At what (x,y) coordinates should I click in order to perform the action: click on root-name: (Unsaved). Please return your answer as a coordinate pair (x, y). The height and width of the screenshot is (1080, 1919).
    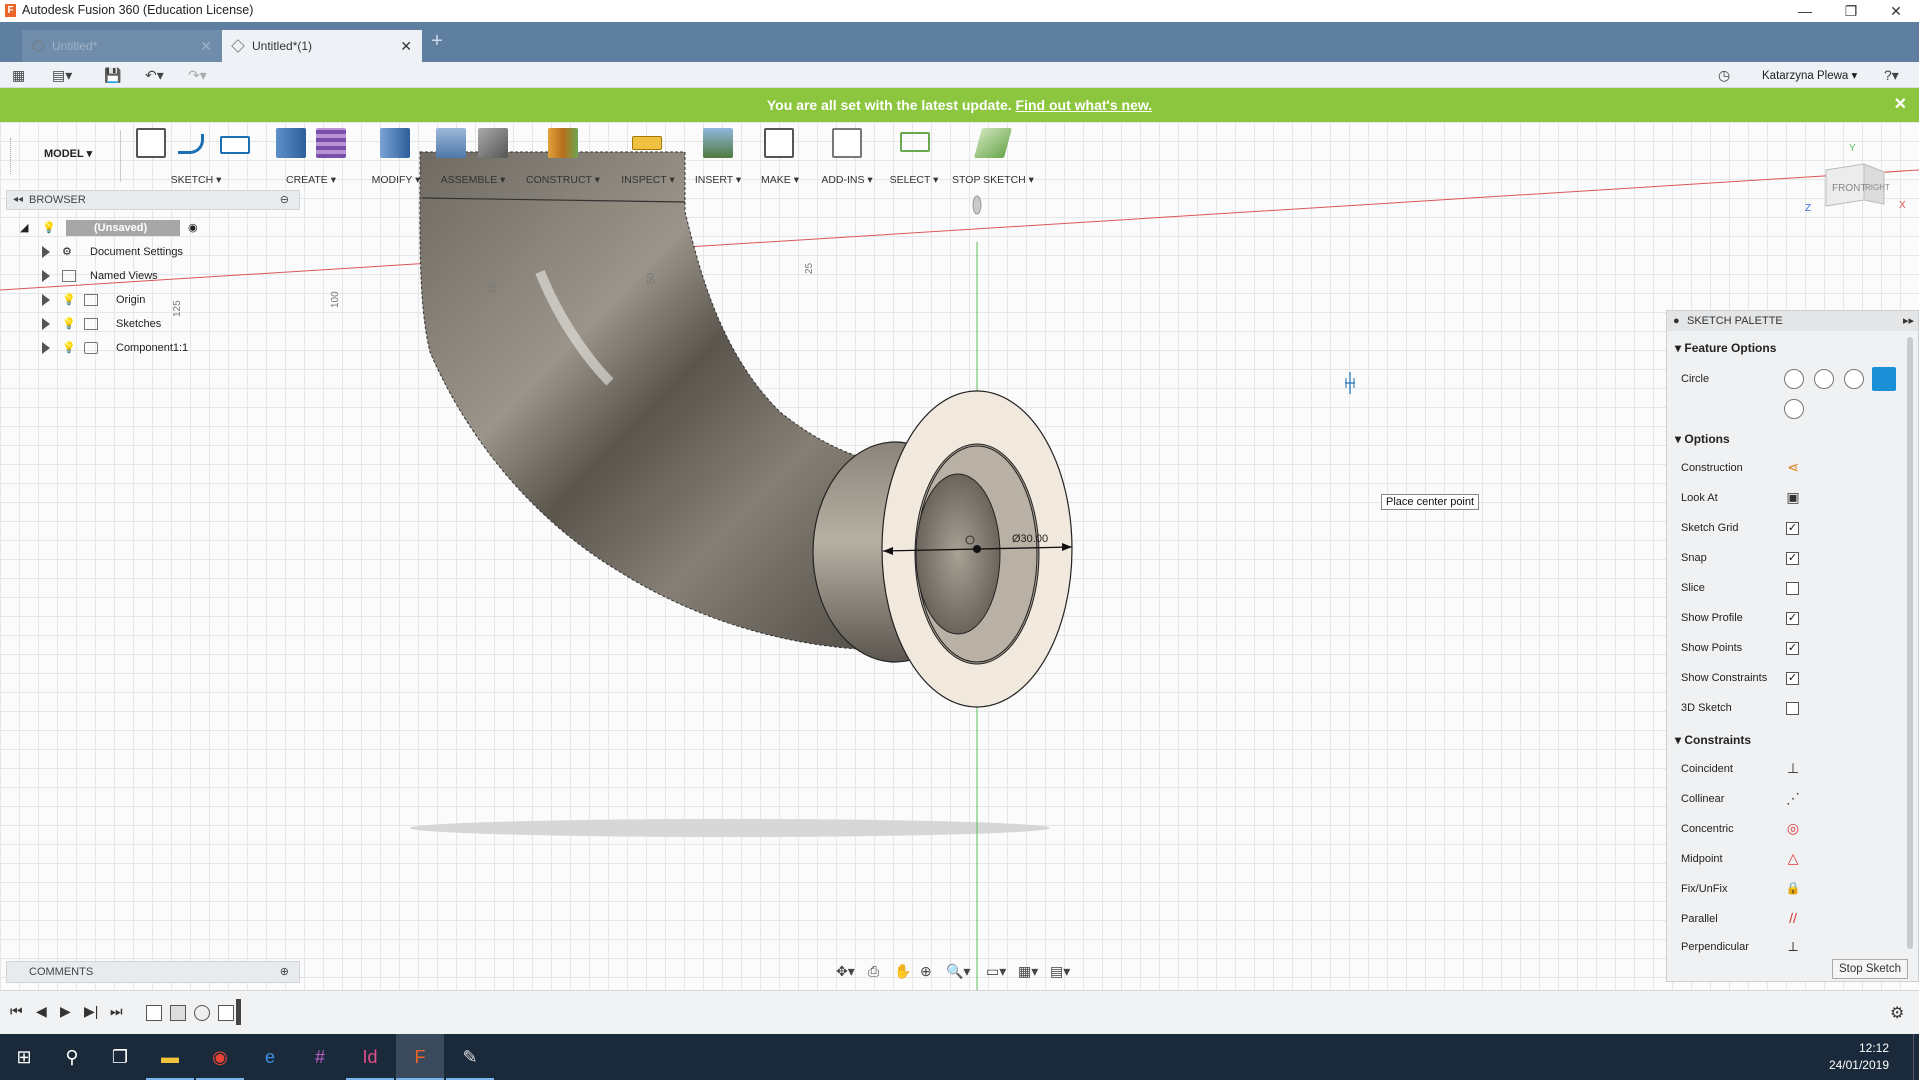
    Looking at the image, I should click on (123, 228).